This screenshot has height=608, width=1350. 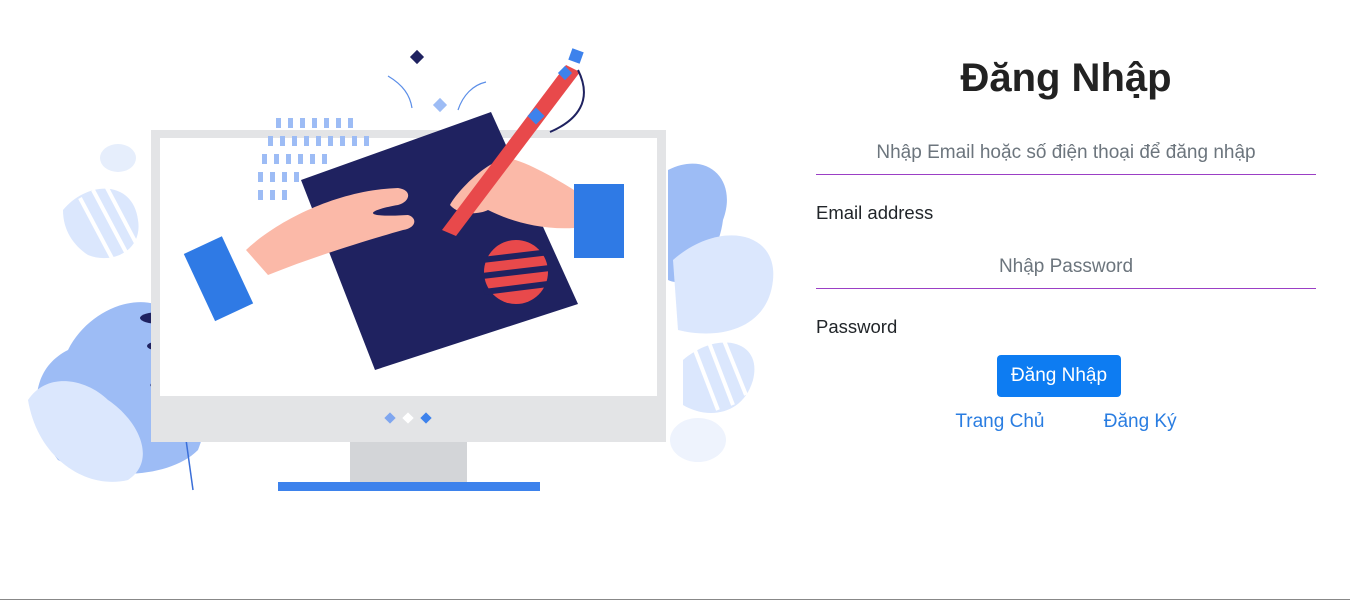 I want to click on bottom-divider, so click(x=675, y=599).